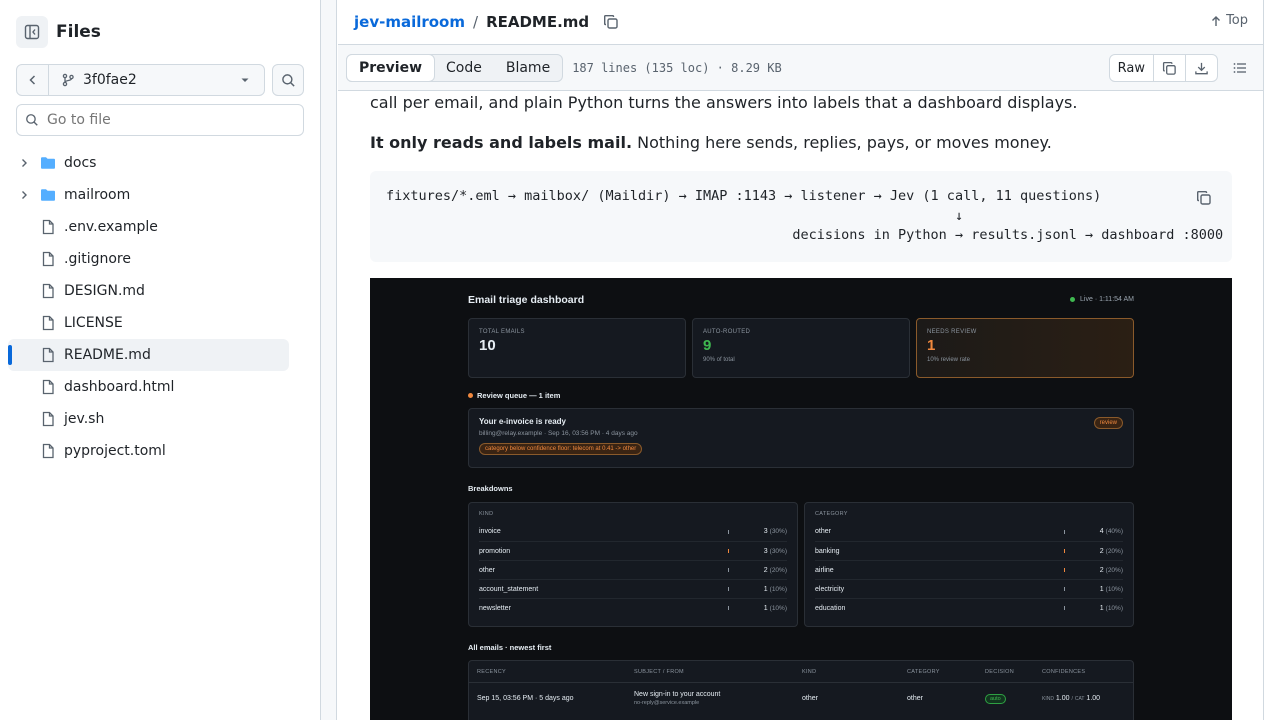 The width and height of the screenshot is (1280, 720). Describe the element at coordinates (80, 163) in the screenshot. I see `tree-item-label: docs` at that location.